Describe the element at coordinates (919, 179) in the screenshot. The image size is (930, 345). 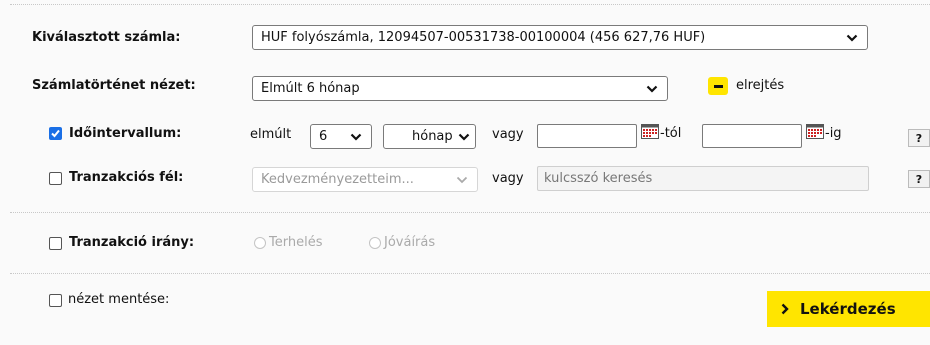
I see `party-help-button: ?` at that location.